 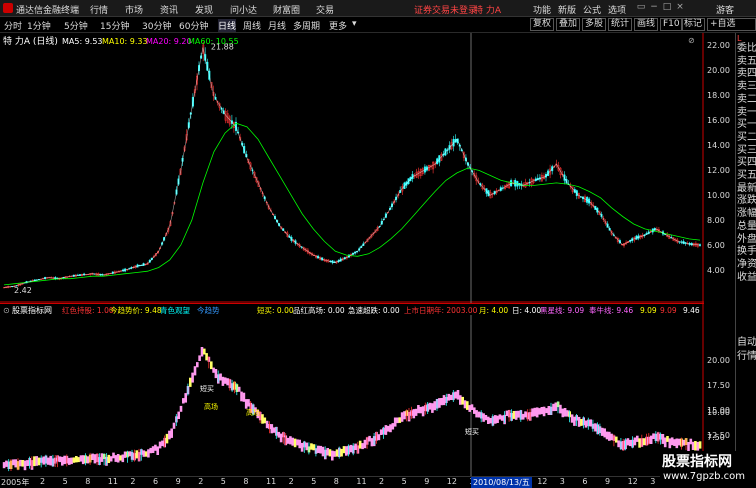 I want to click on period-30min: 30分钟, so click(x=156, y=25).